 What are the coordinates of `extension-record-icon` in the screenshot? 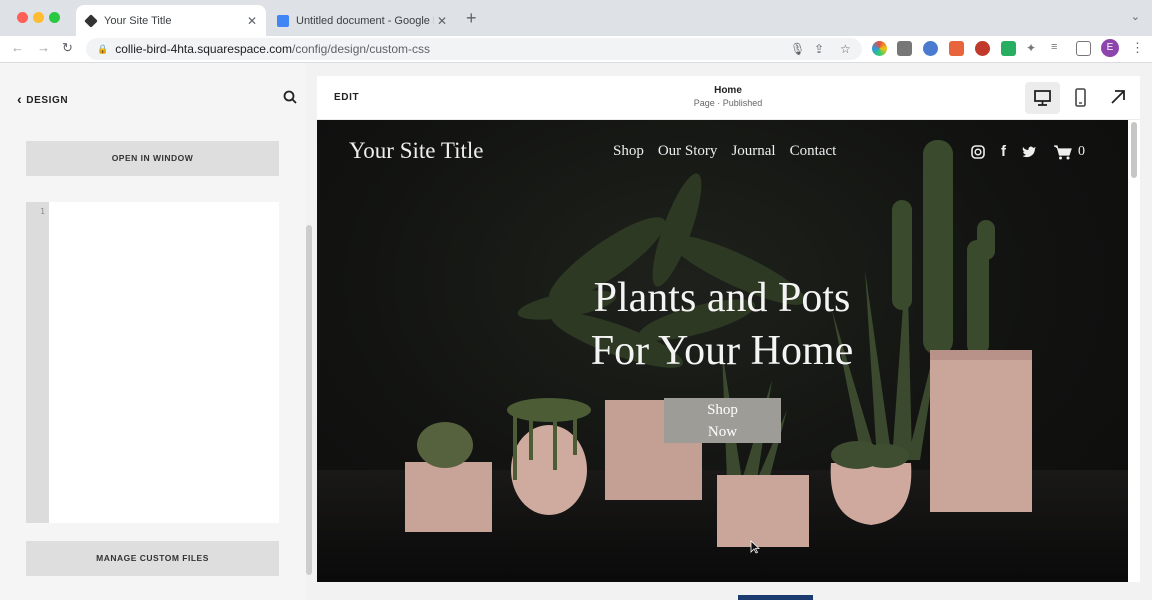 It's located at (982, 48).